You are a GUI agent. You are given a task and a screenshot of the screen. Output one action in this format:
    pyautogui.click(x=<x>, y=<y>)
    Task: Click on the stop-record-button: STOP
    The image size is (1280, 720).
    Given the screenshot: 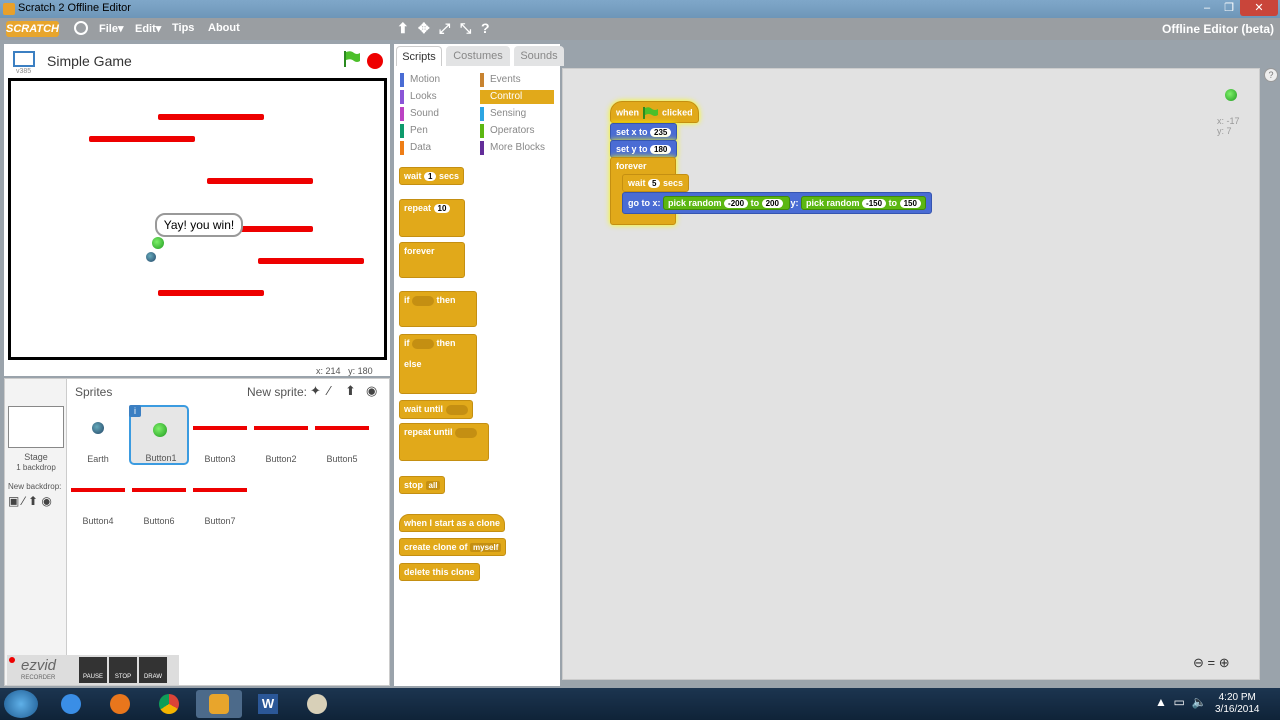 What is the action you would take?
    pyautogui.click(x=123, y=670)
    